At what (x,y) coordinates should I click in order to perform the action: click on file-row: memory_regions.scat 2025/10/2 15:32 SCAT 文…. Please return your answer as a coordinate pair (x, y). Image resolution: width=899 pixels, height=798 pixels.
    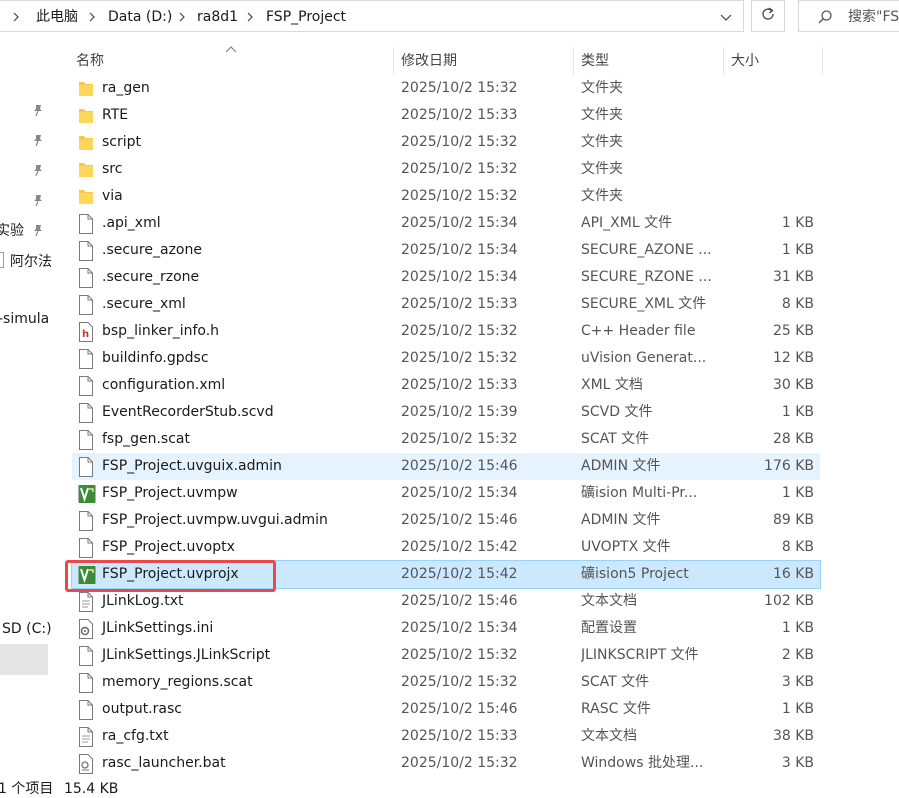
    Looking at the image, I should click on (446, 682).